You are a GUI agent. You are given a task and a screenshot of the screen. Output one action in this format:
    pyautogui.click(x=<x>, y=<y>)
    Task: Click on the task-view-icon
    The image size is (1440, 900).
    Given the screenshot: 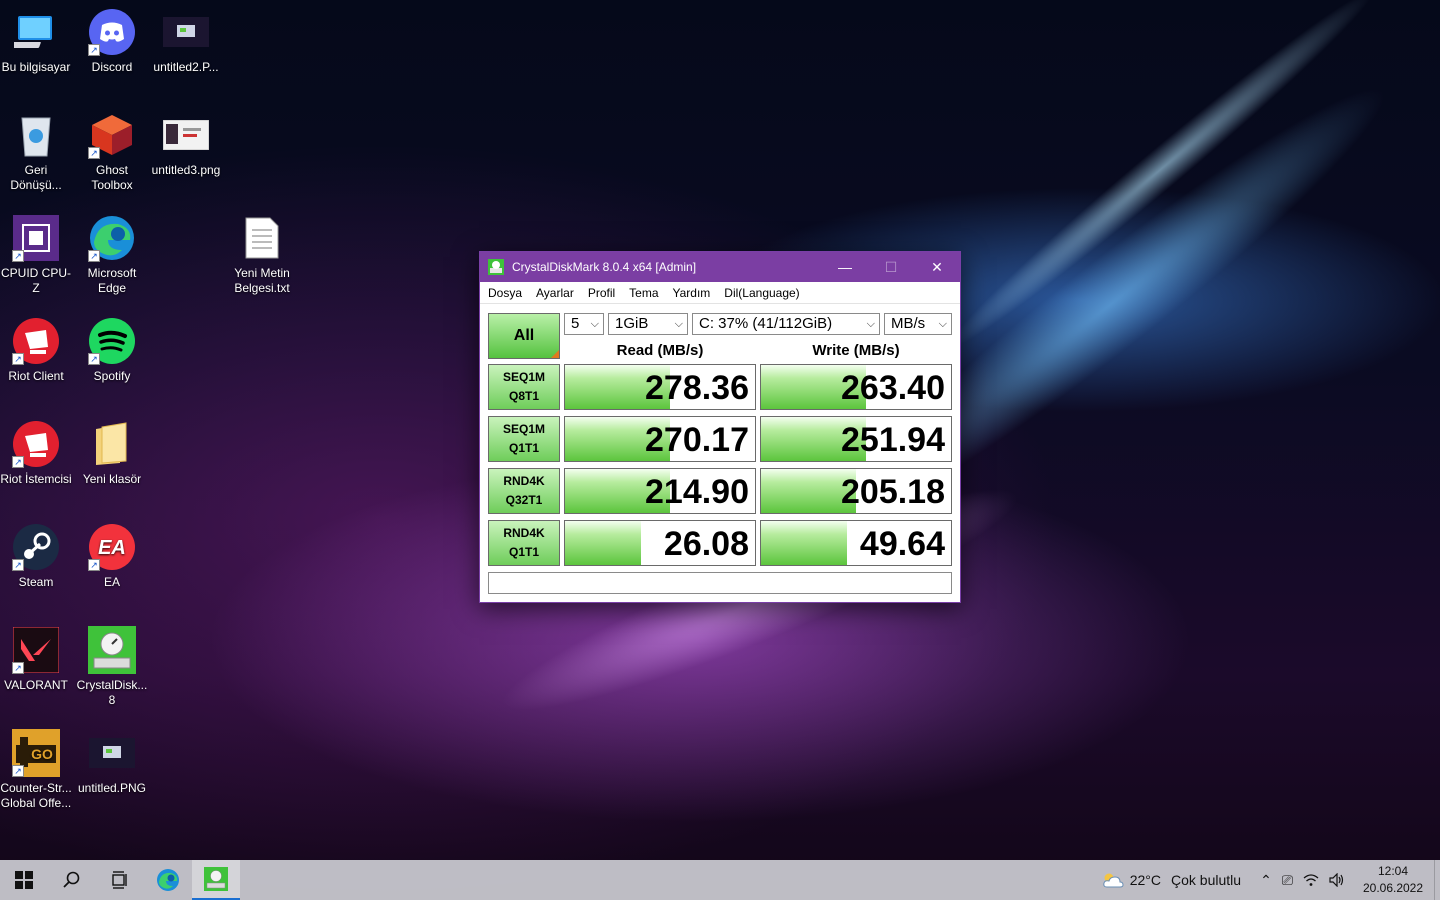 What is the action you would take?
    pyautogui.click(x=119, y=880)
    